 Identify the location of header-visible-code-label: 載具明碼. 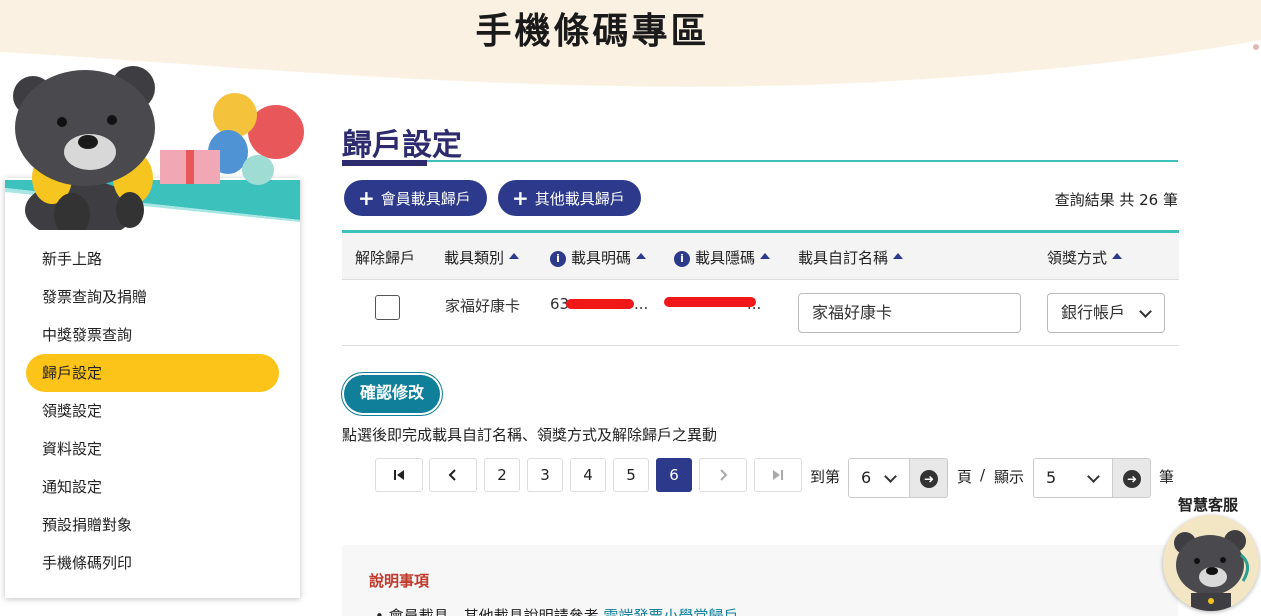
(601, 258).